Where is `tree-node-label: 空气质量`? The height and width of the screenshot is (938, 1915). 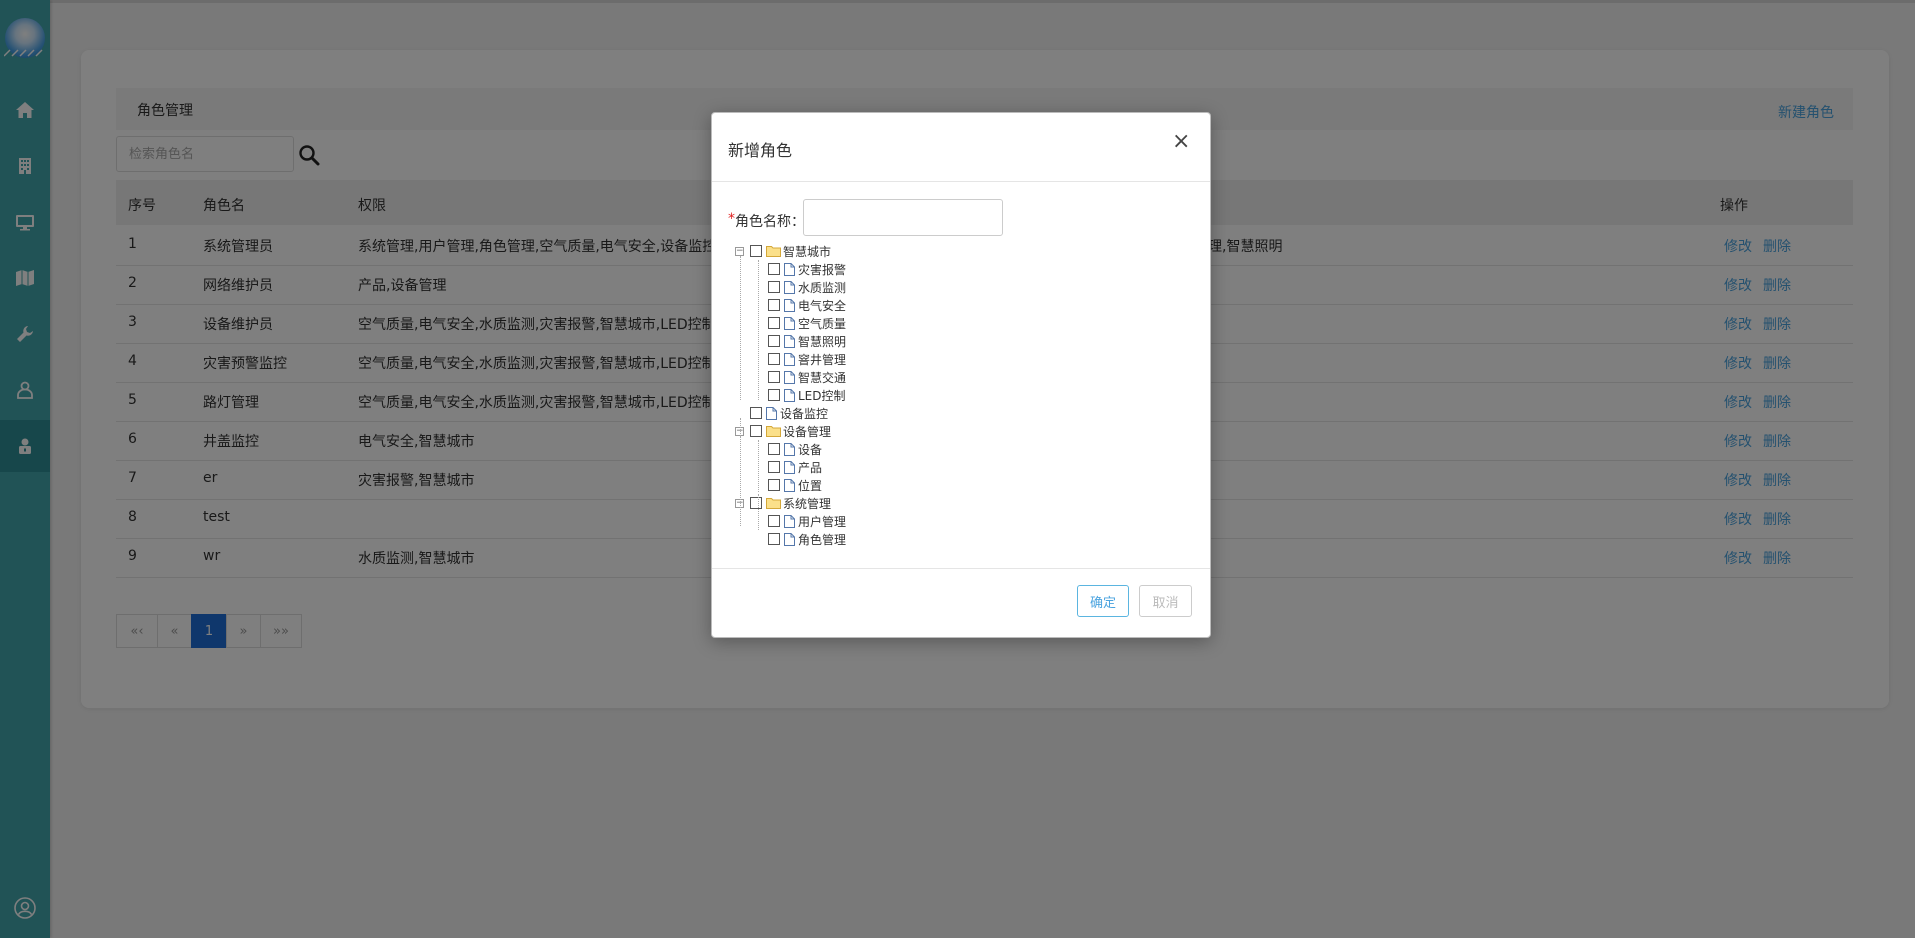
tree-node-label: 空气质量 is located at coordinates (822, 323).